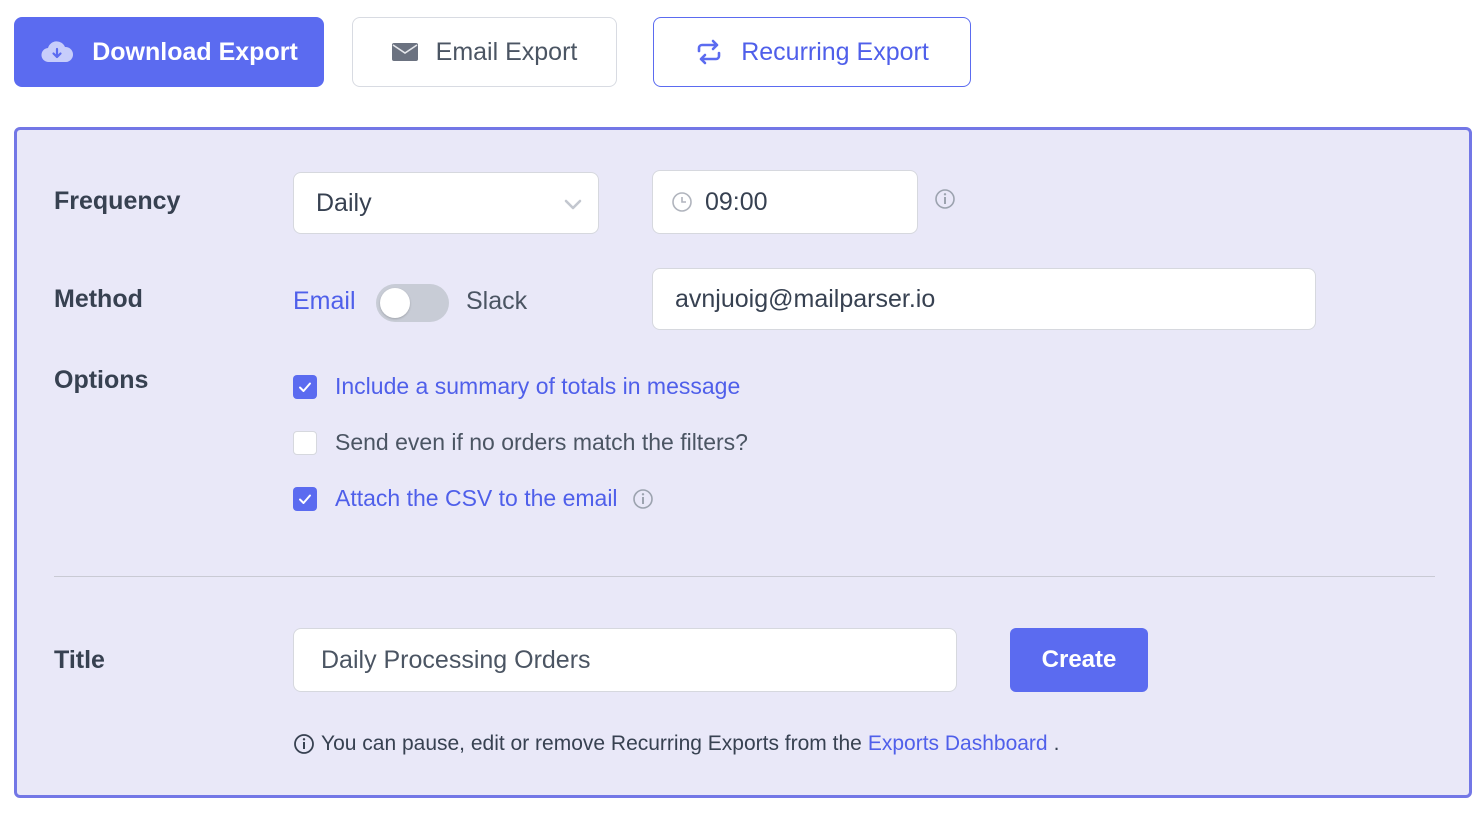 Image resolution: width=1482 pixels, height=818 pixels. What do you see at coordinates (117, 201) in the screenshot?
I see `frequency-label: Frequency` at bounding box center [117, 201].